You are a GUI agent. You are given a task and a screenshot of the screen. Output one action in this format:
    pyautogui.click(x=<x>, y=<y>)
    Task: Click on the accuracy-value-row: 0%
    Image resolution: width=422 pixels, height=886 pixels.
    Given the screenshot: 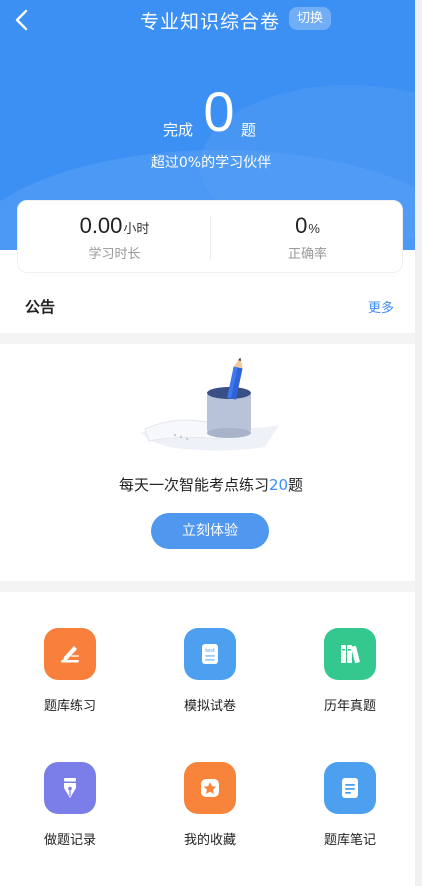 What is the action you would take?
    pyautogui.click(x=307, y=226)
    